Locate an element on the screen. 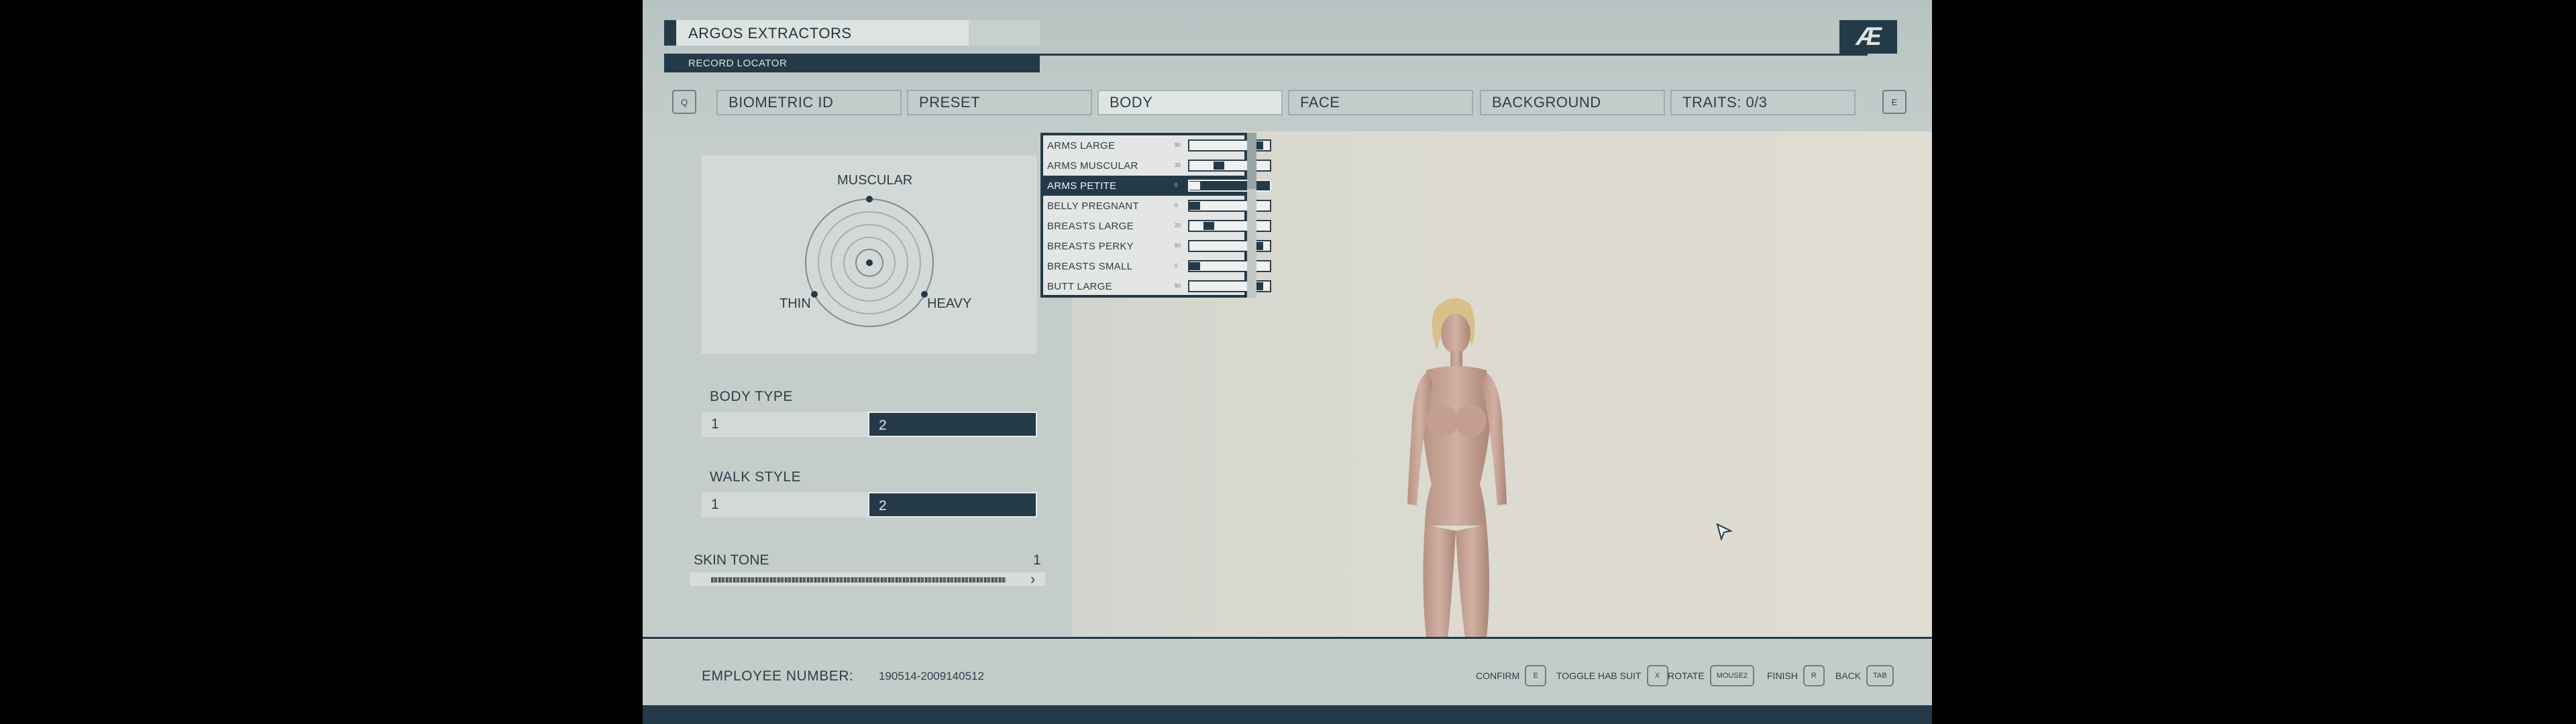 The width and height of the screenshot is (2576, 724). morph-name: ARMS LARGE is located at coordinates (1081, 146).